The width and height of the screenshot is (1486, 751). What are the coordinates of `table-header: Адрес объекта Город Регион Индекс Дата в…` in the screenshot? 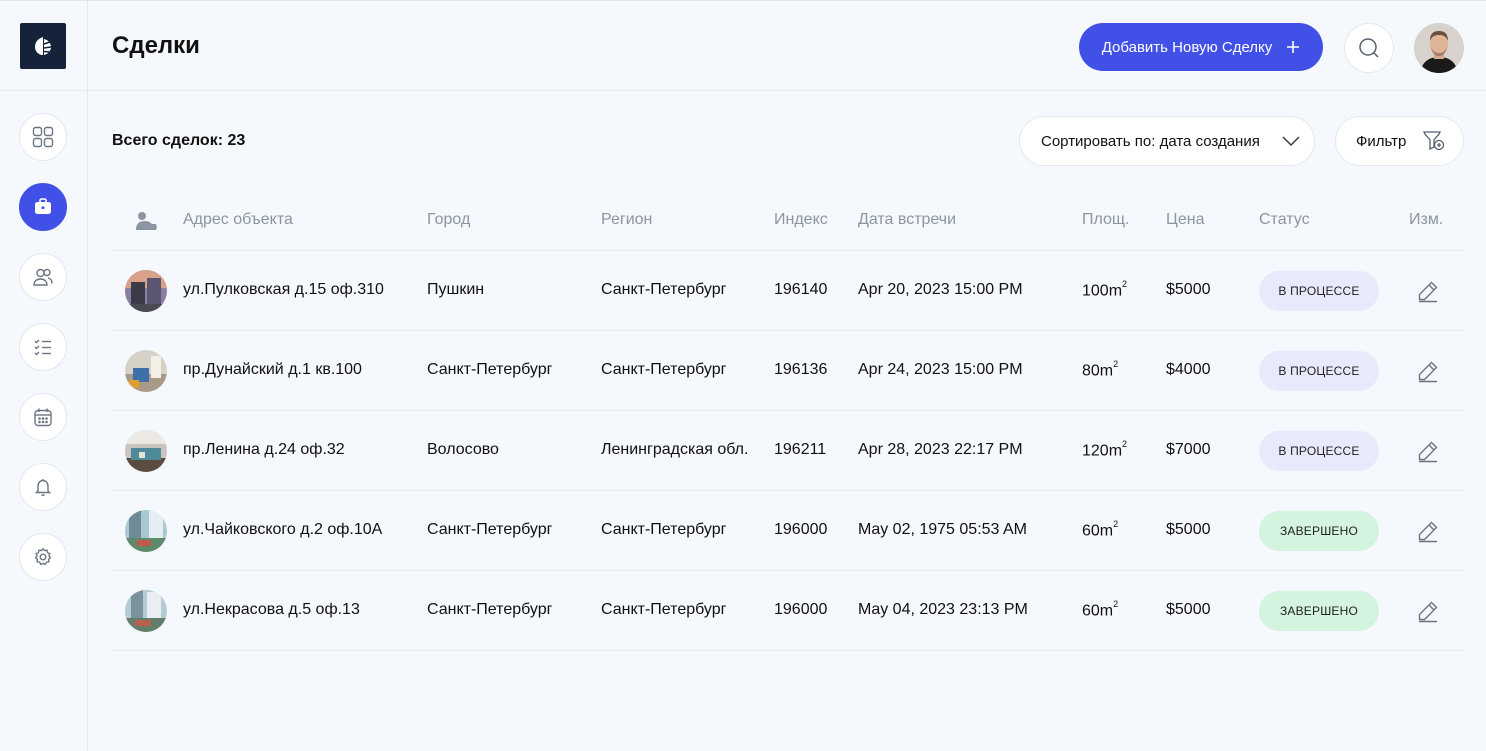 It's located at (788, 221).